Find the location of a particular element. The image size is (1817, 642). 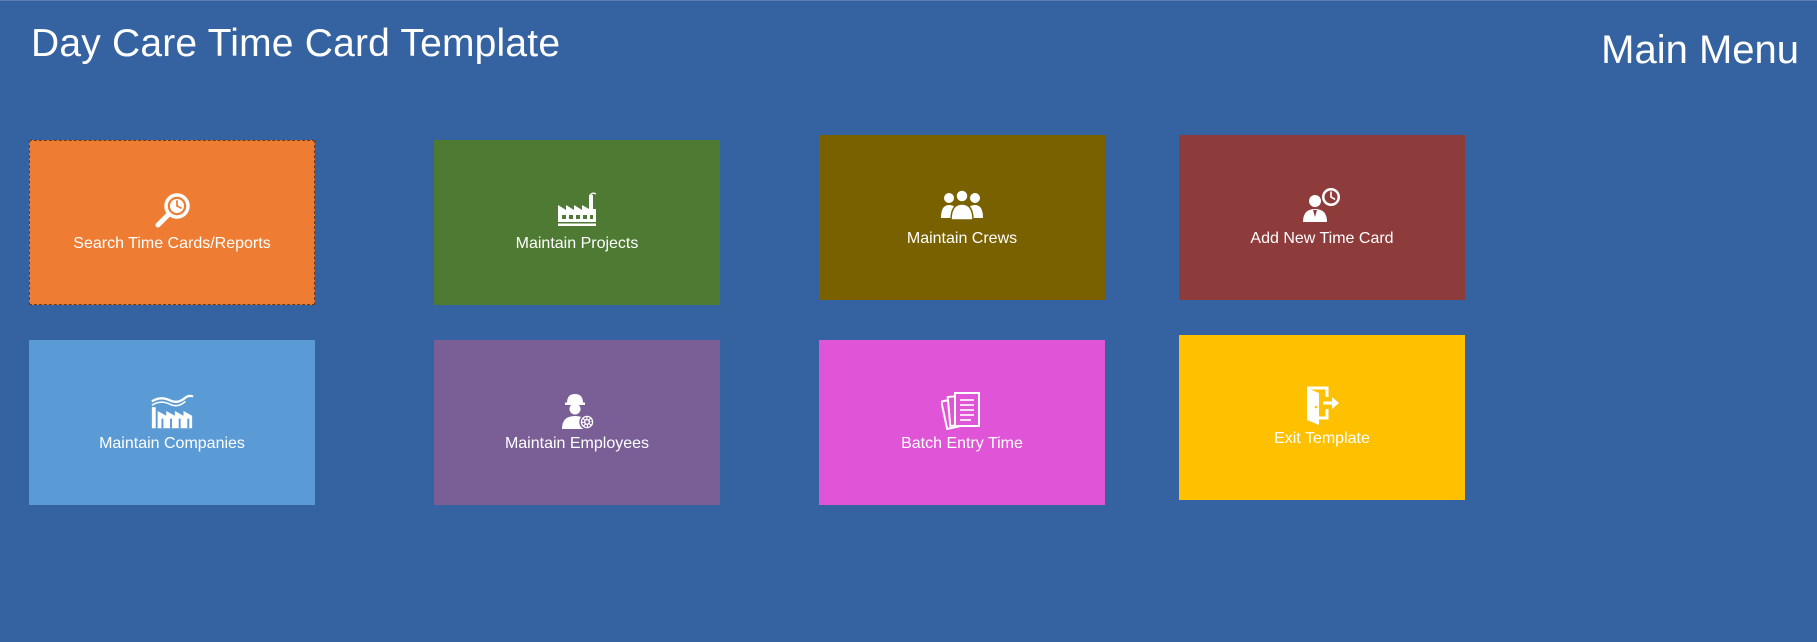

batch-entry-time-button: Batch Entry Time is located at coordinates (962, 422).